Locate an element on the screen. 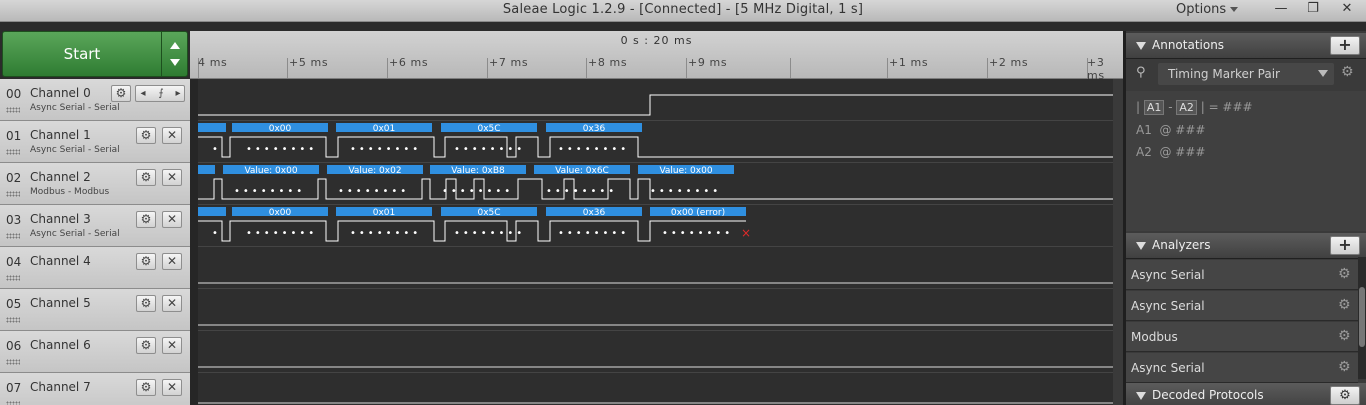  waveform-svg is located at coordinates (655, 403).